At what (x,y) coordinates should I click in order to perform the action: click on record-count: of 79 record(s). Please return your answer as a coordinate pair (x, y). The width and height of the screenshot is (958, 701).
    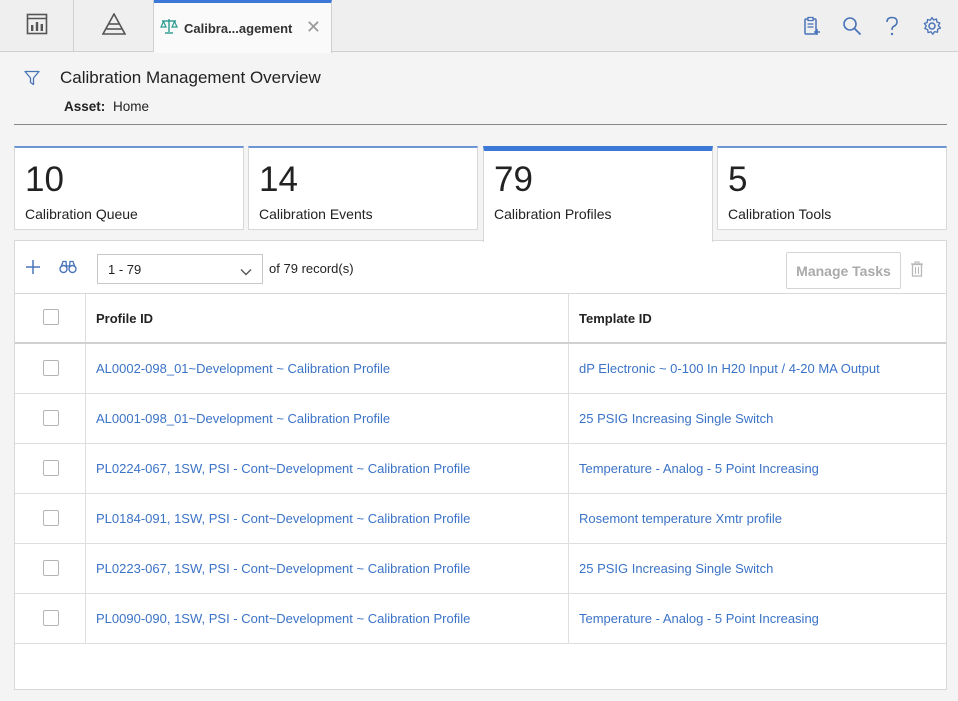
    Looking at the image, I should click on (311, 268).